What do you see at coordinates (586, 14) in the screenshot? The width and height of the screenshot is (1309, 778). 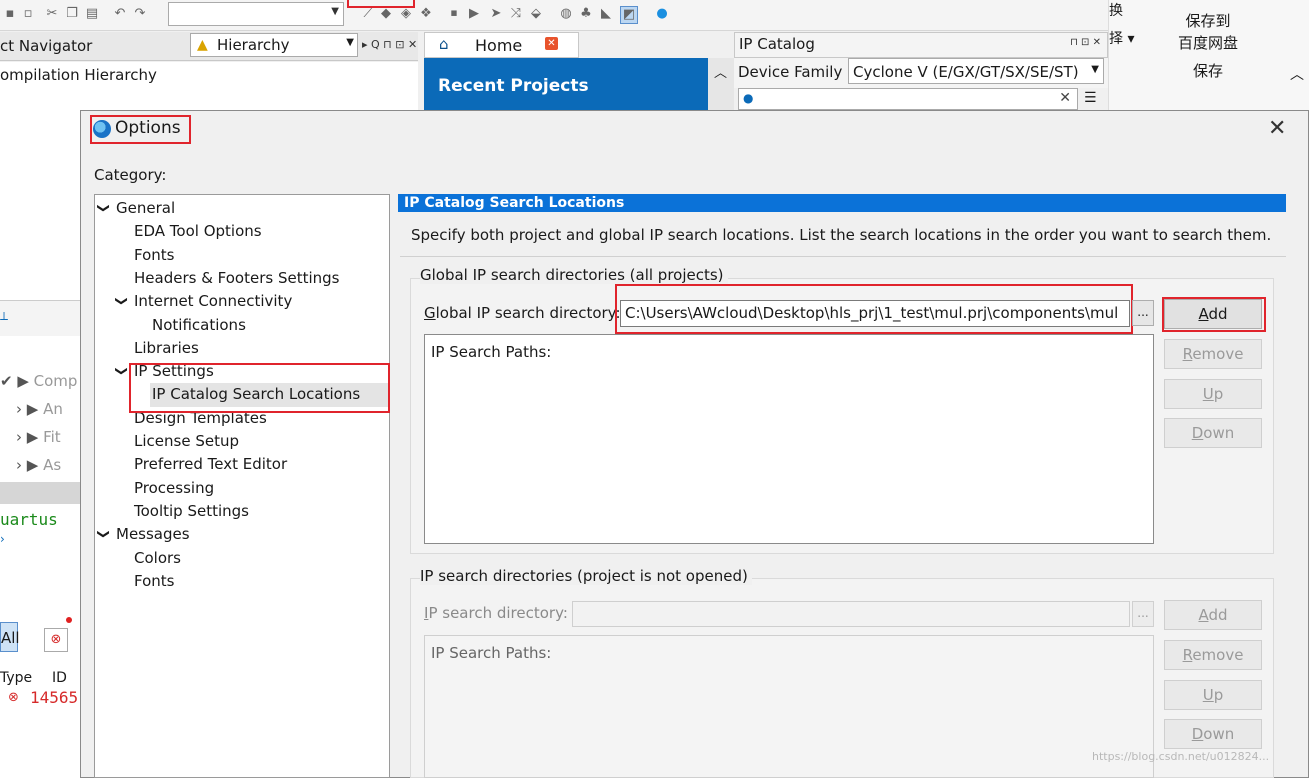 I see `netlist-icon: ♣` at bounding box center [586, 14].